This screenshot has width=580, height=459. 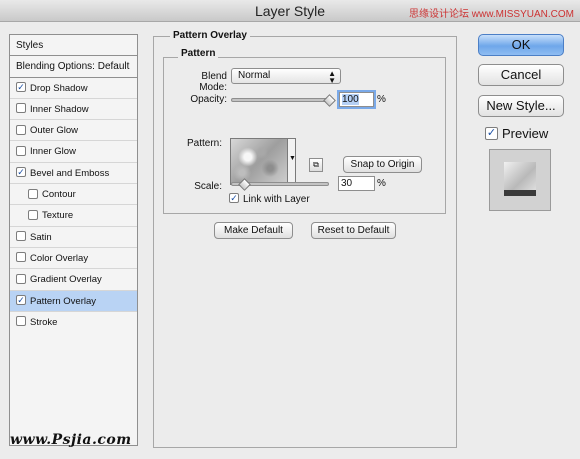 I want to click on preview-checkbox: ✓, so click(x=491, y=134).